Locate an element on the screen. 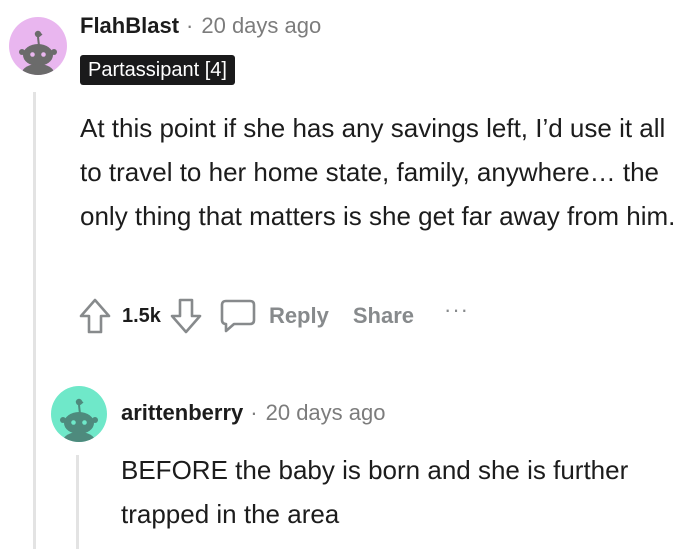 This screenshot has width=700, height=549. vote-count: 1.5k is located at coordinates (141, 315).